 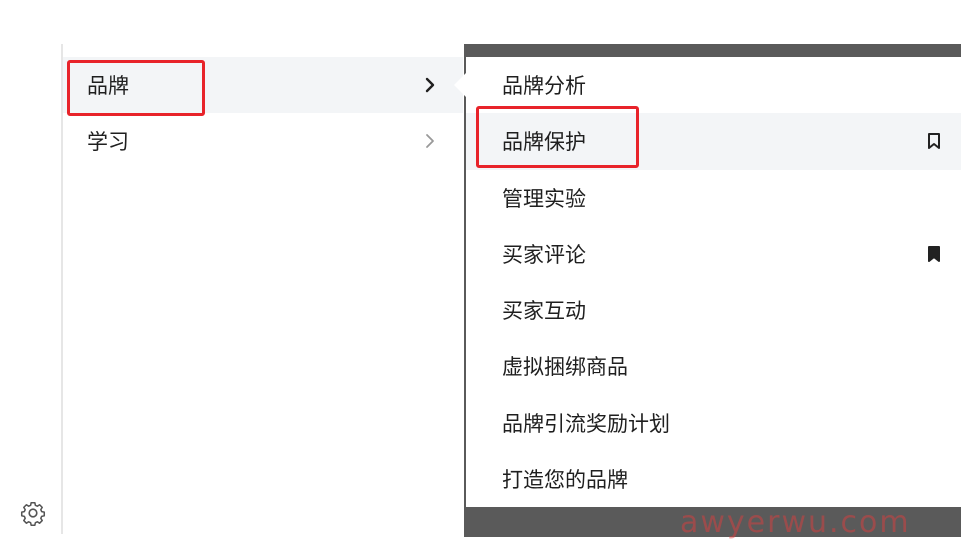 I want to click on bookmark-filled-icon, so click(x=934, y=253).